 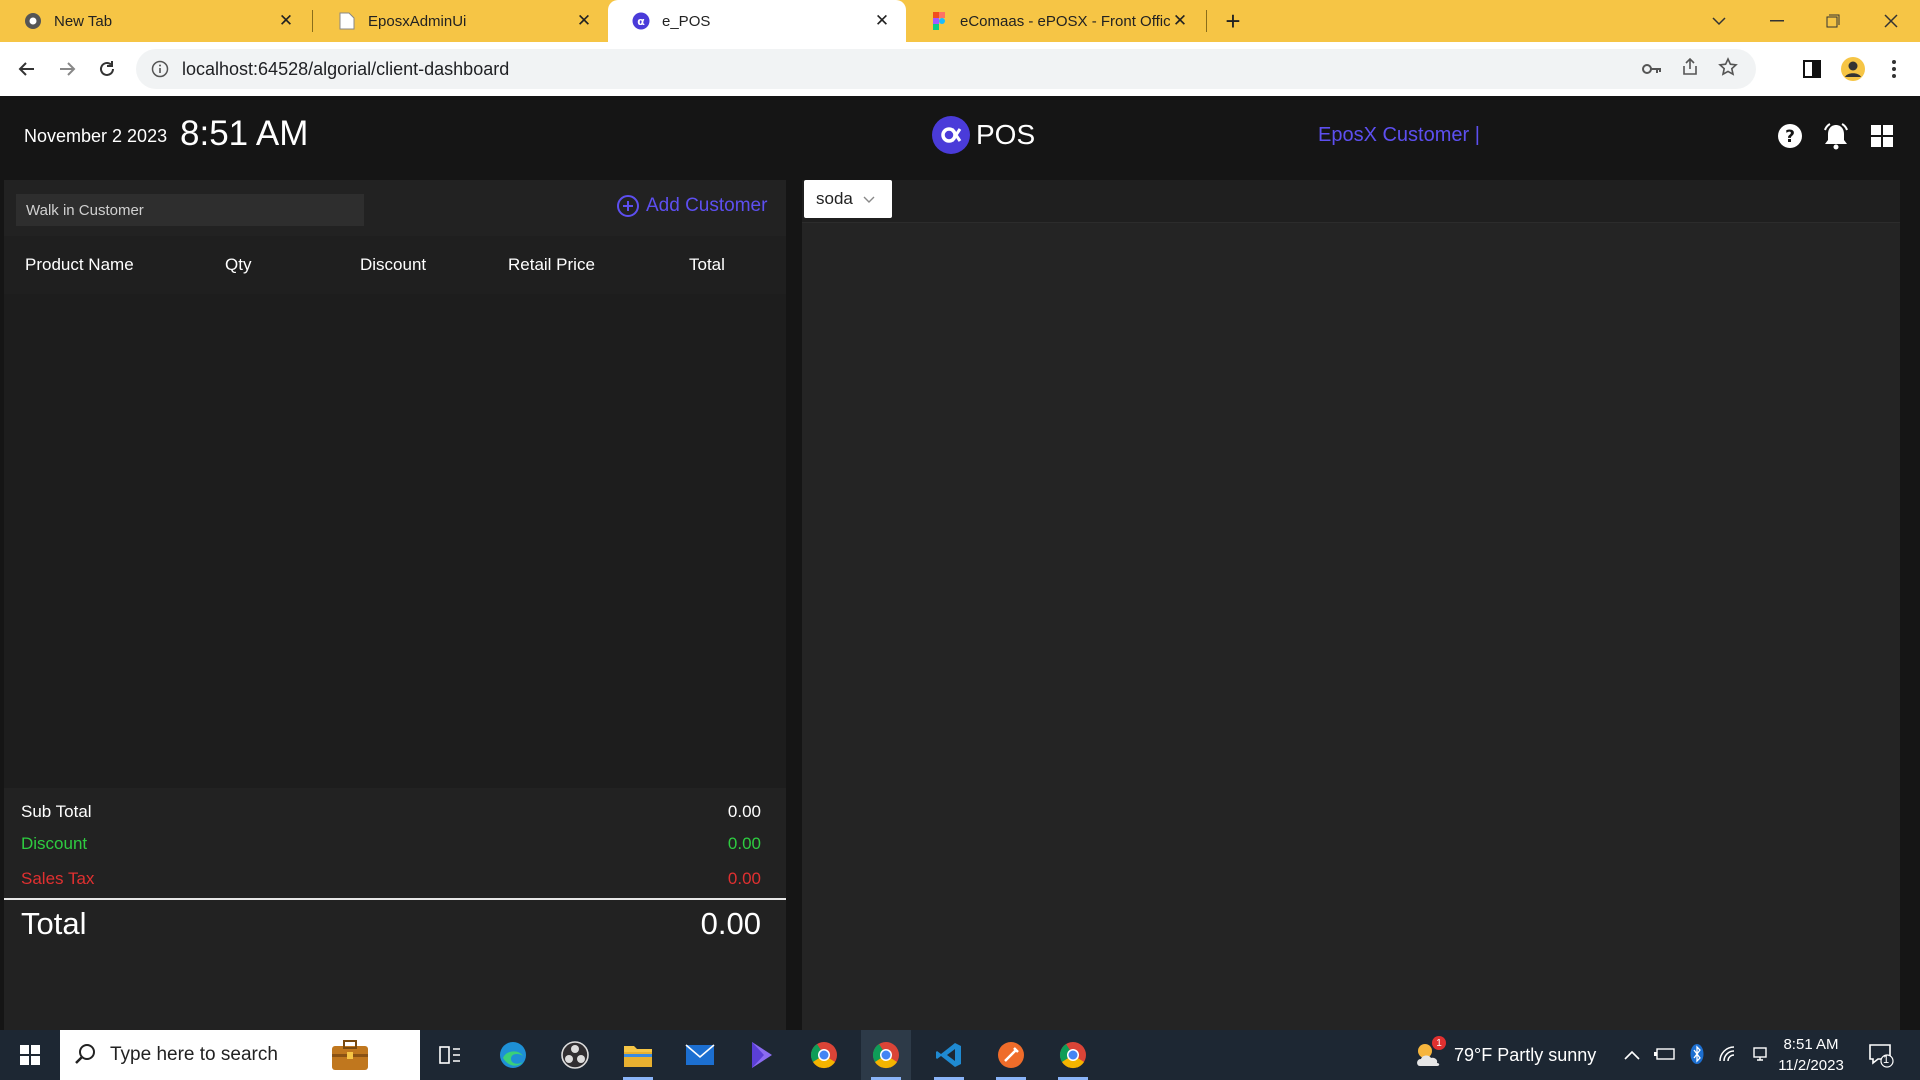 I want to click on pos-logo: POS, so click(x=983, y=135).